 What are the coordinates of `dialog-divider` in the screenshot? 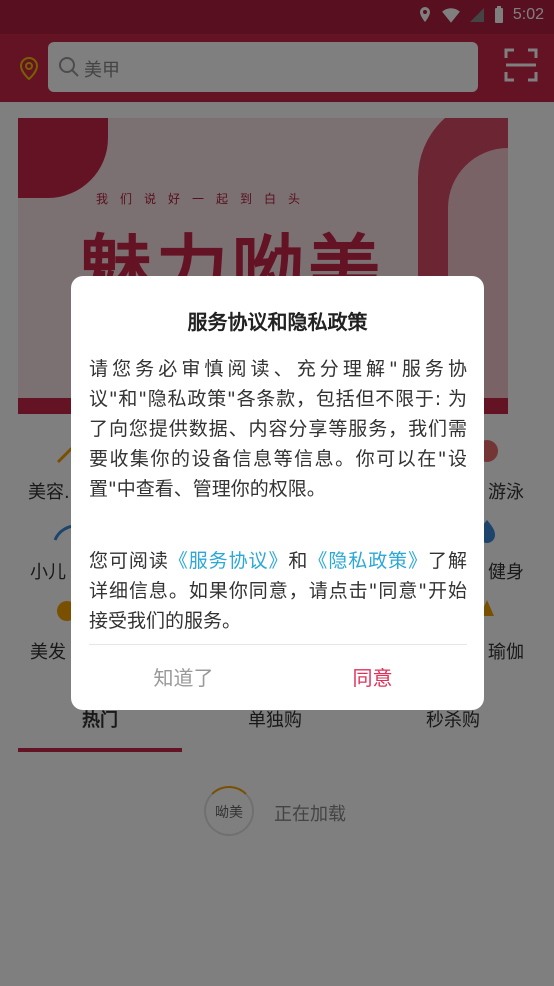 It's located at (278, 644).